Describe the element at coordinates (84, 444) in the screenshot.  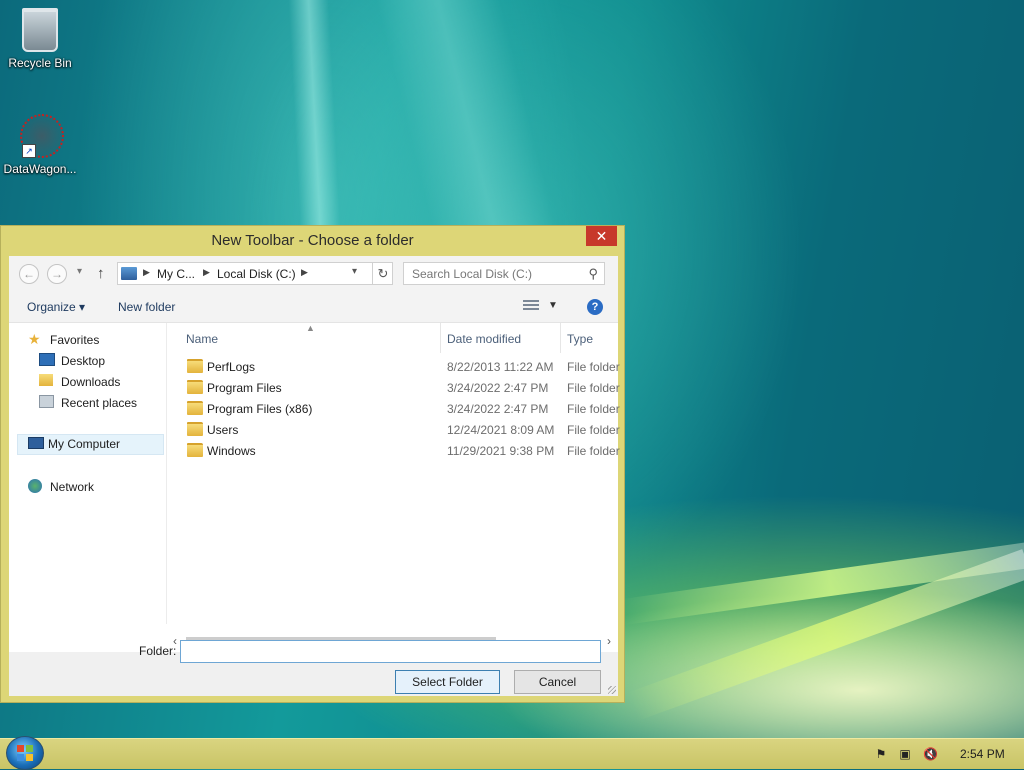
I see `nav-my-computer-label: My Computer` at that location.